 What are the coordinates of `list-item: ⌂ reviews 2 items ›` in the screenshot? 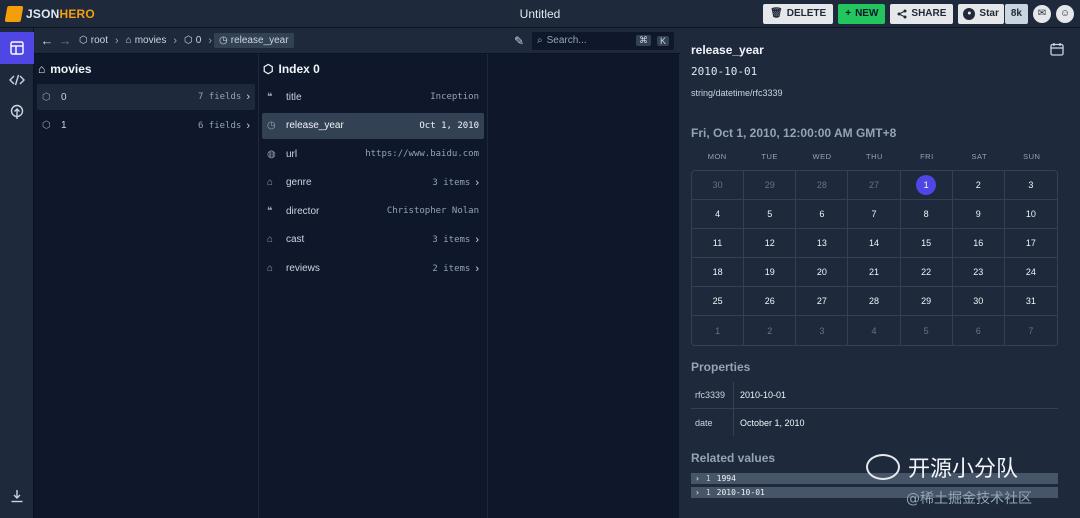 It's located at (373, 269).